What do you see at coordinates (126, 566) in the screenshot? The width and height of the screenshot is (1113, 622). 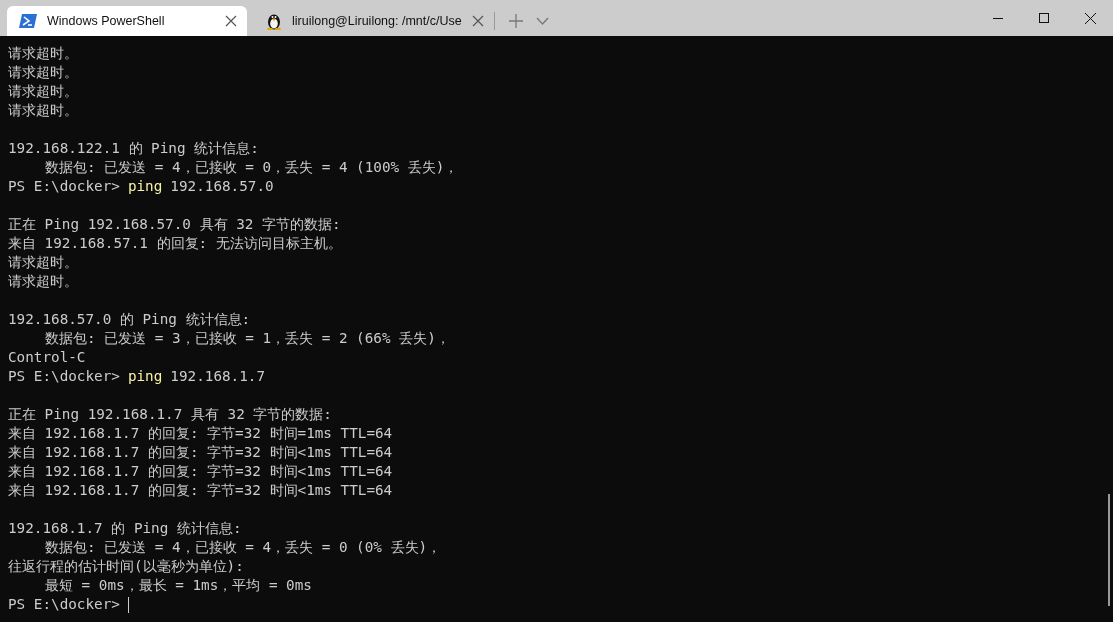 I see `output-line: 往返行程的估计时间(以毫秒为单位):` at bounding box center [126, 566].